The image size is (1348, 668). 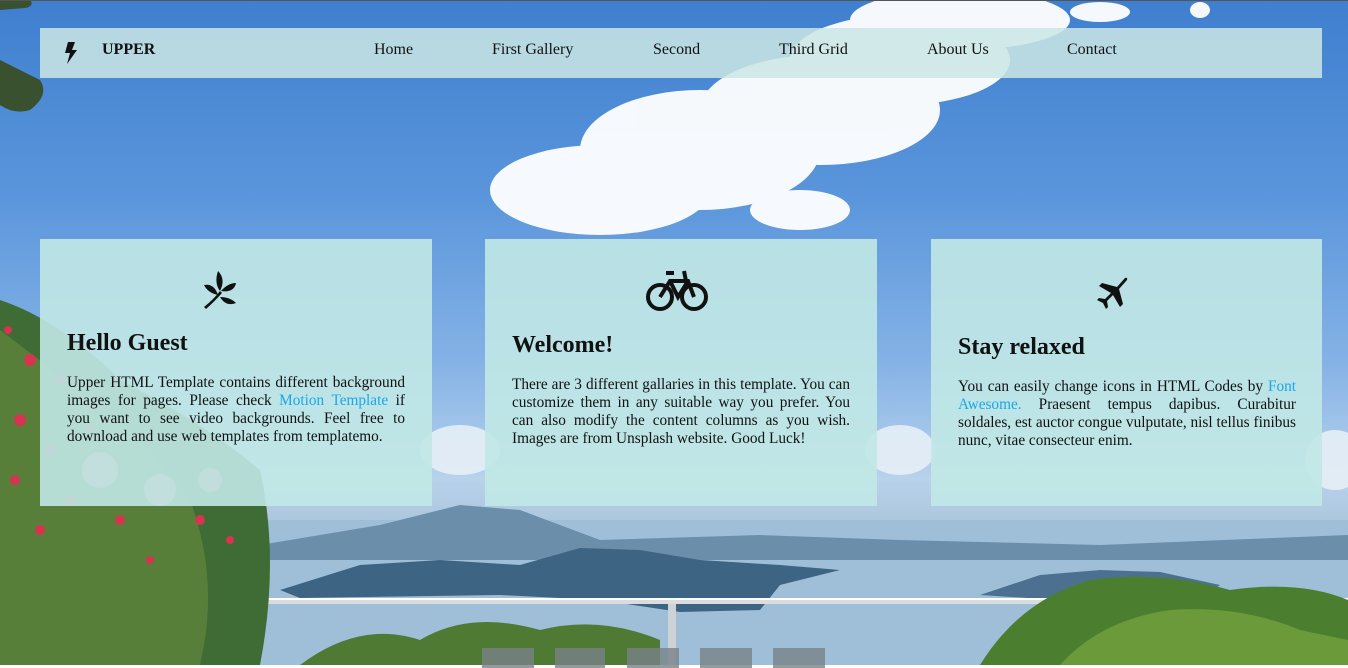 I want to click on card-title: Welcome!, so click(x=563, y=345).